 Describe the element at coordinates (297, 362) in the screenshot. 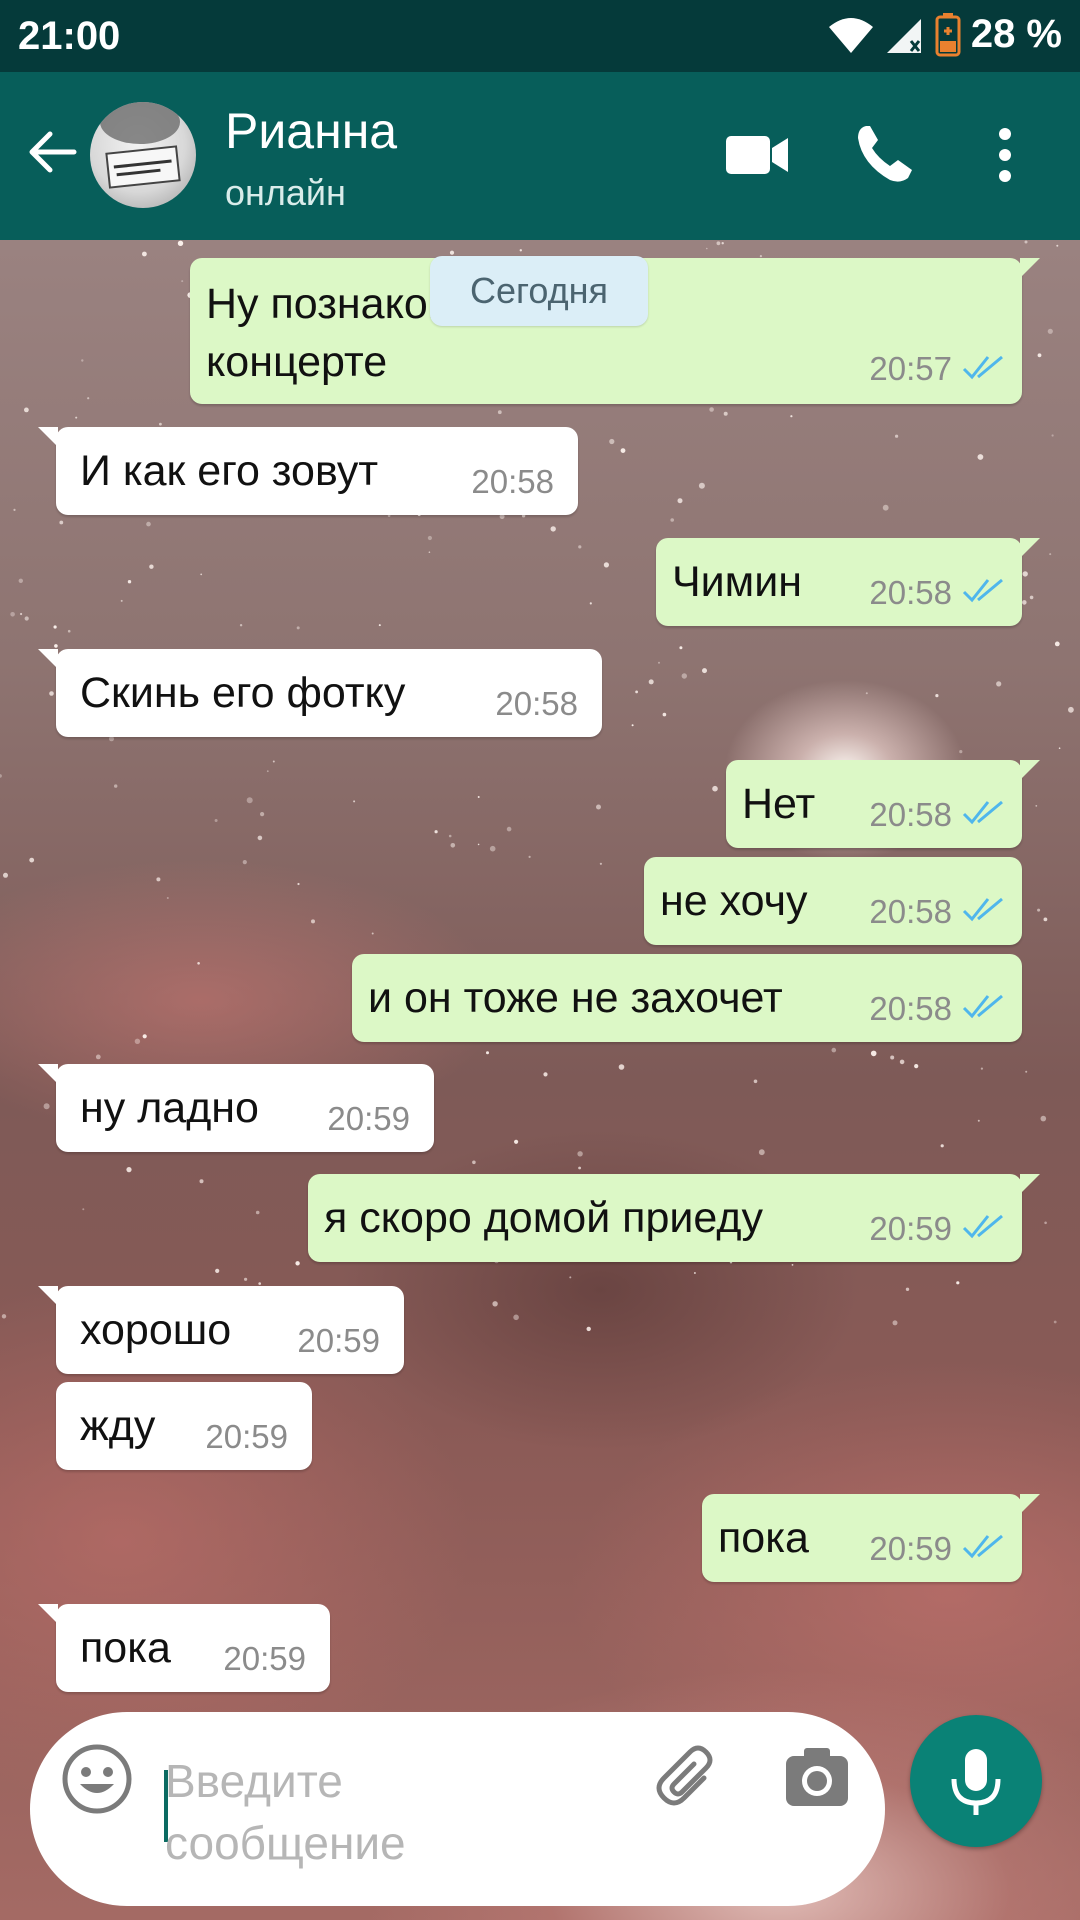

I see `message-text: концерте` at that location.